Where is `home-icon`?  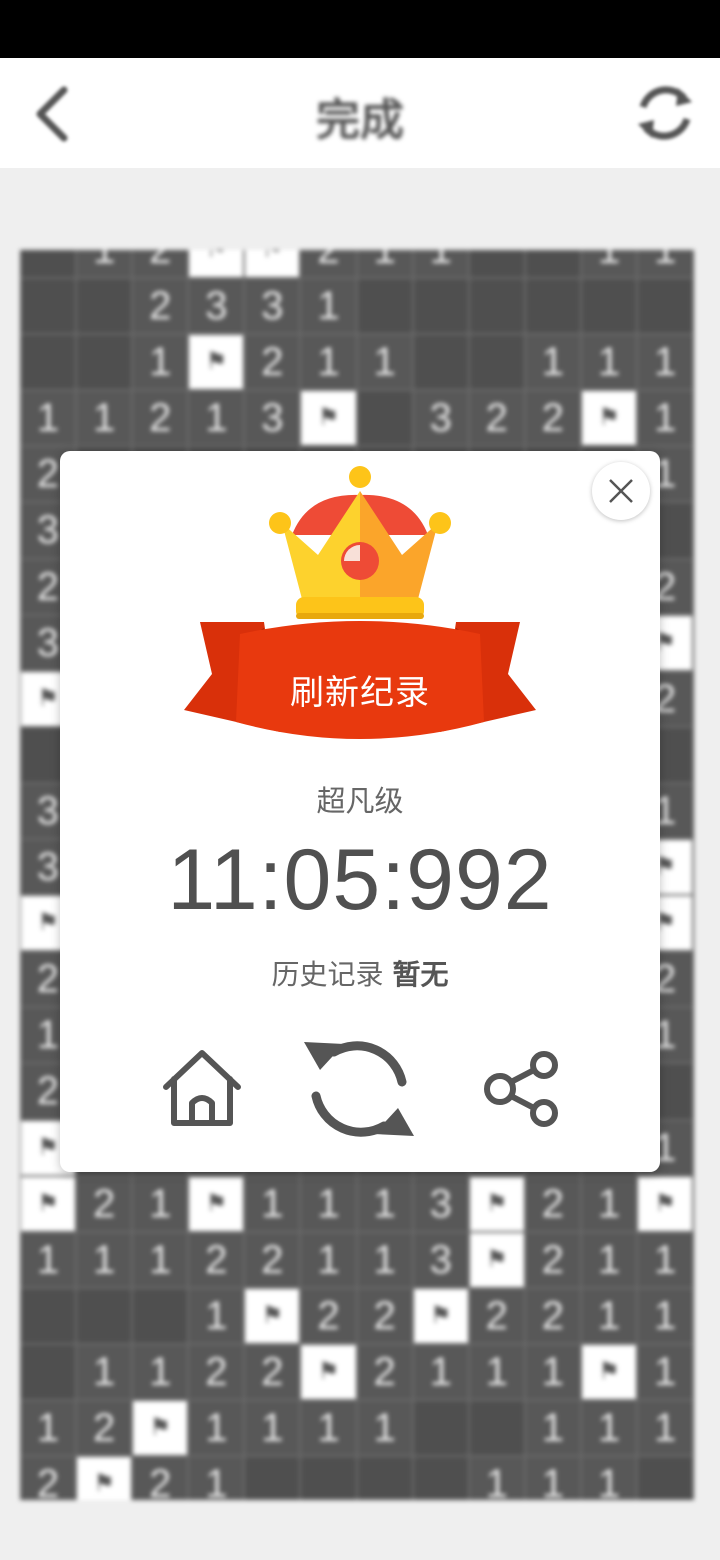 home-icon is located at coordinates (202, 1088).